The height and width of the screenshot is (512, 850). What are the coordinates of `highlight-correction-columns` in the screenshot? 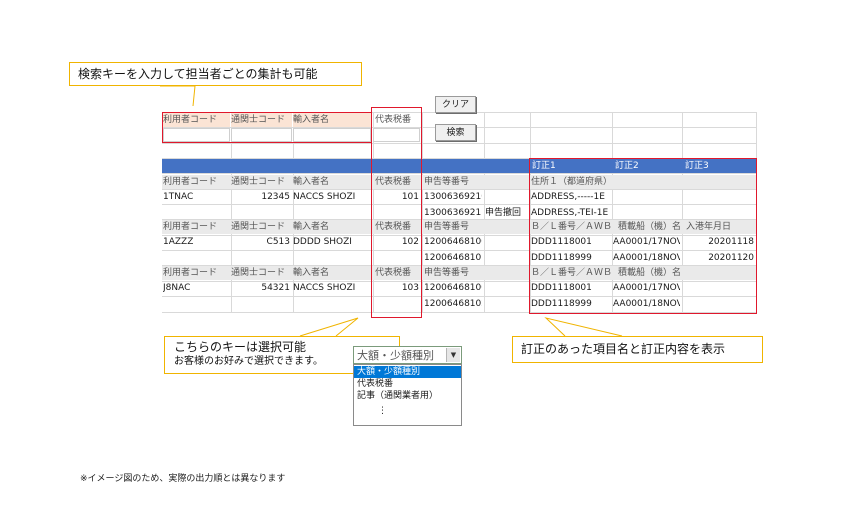 It's located at (643, 236).